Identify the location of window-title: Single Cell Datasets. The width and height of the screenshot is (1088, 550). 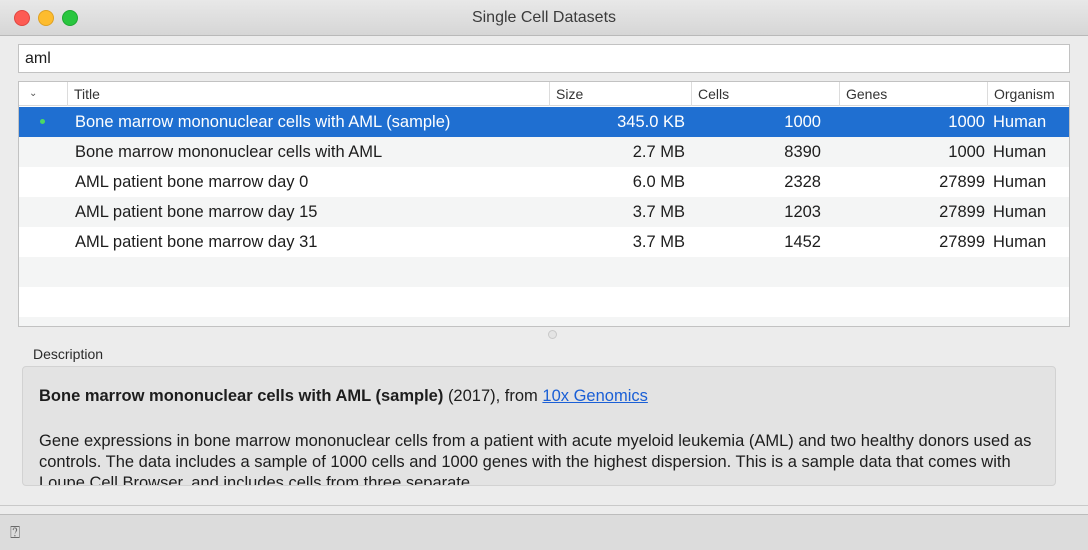
(544, 17).